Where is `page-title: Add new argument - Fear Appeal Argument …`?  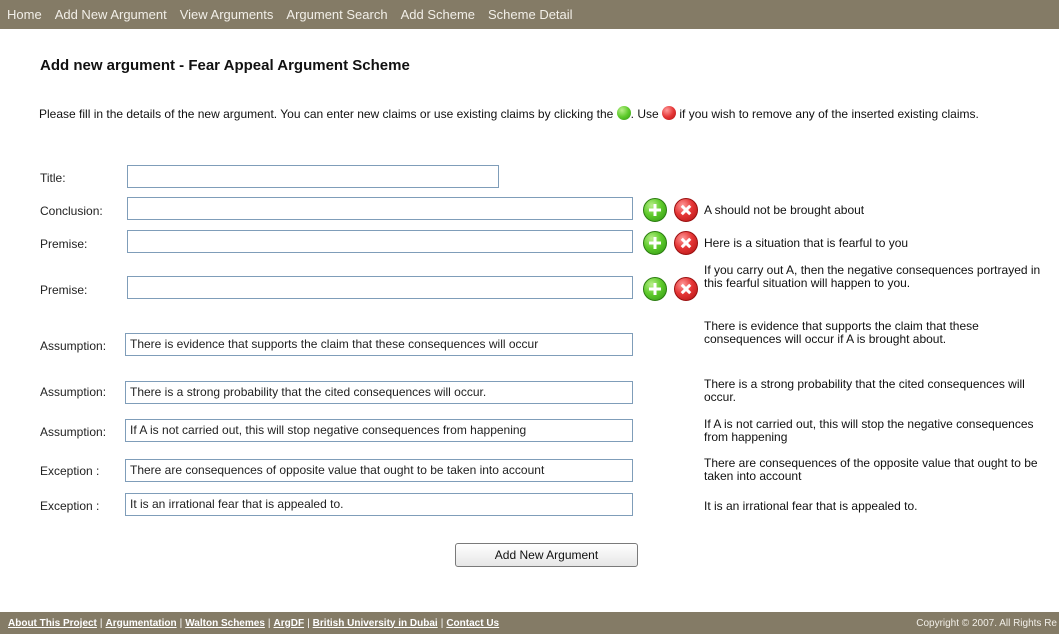
page-title: Add new argument - Fear Appeal Argument … is located at coordinates (225, 65).